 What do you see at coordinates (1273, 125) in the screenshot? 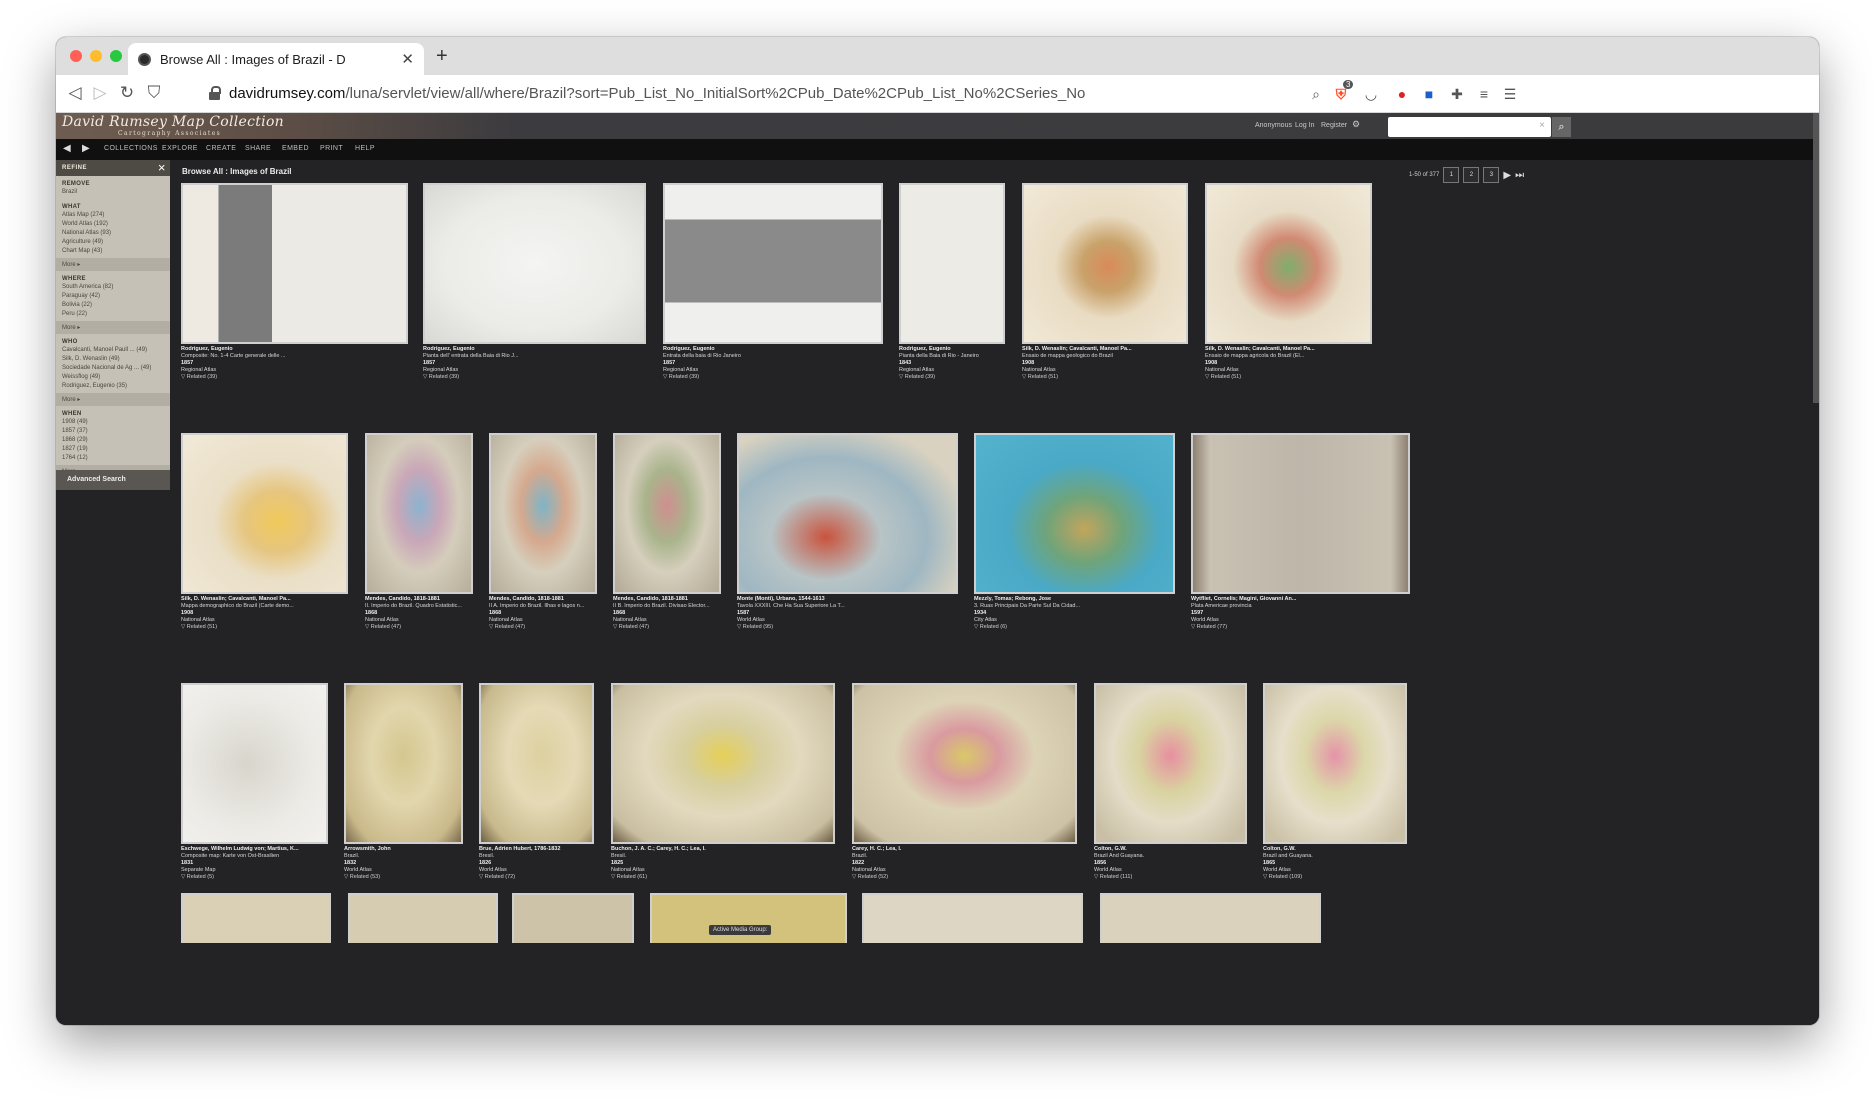
I see `user-link-anonymous: Anonymous` at bounding box center [1273, 125].